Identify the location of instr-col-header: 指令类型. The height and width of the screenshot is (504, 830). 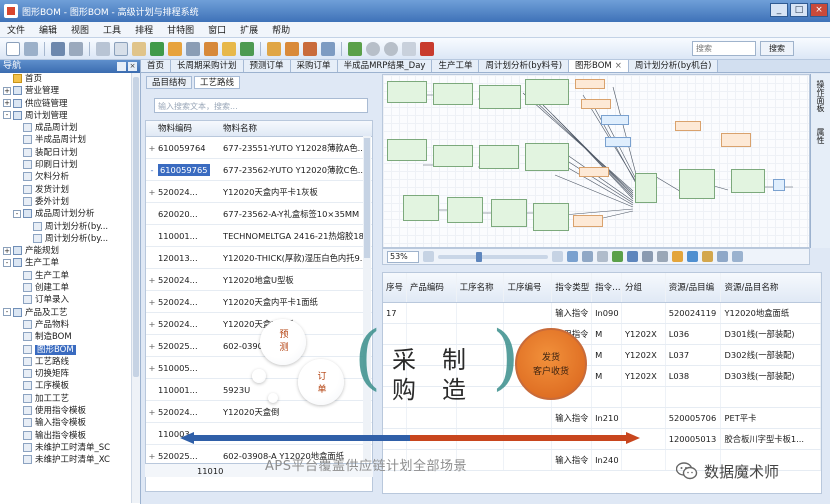
(572, 287).